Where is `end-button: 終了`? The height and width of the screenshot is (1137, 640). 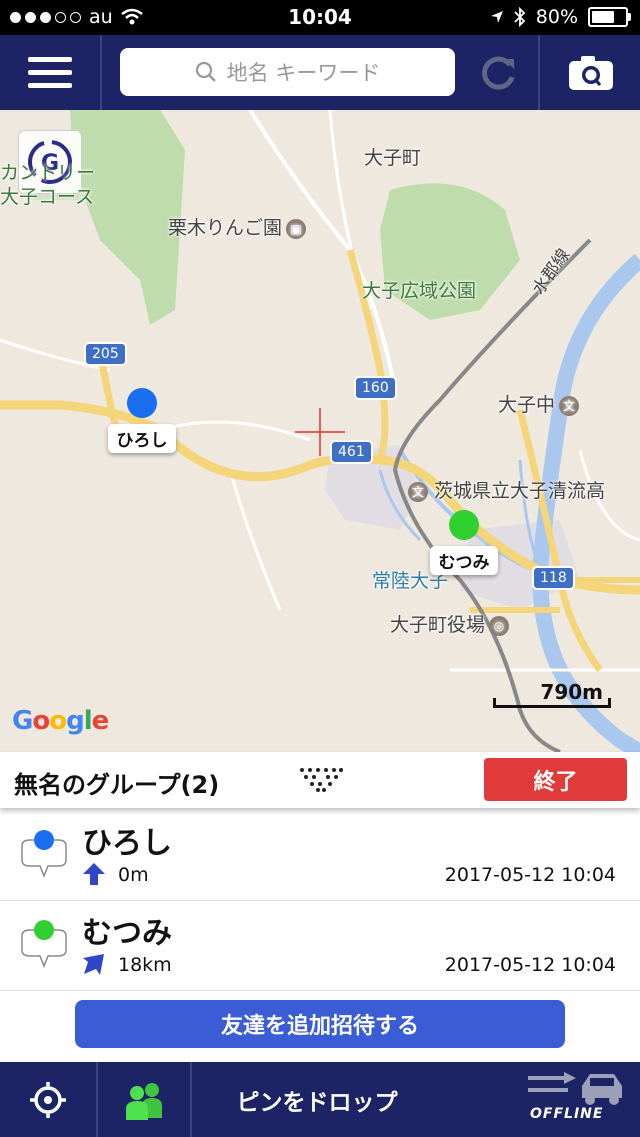
end-button: 終了 is located at coordinates (555, 779).